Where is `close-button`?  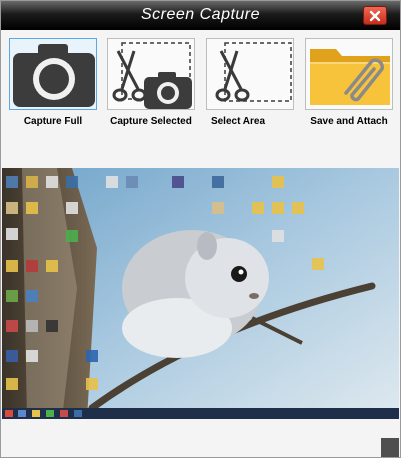
close-button is located at coordinates (375, 15).